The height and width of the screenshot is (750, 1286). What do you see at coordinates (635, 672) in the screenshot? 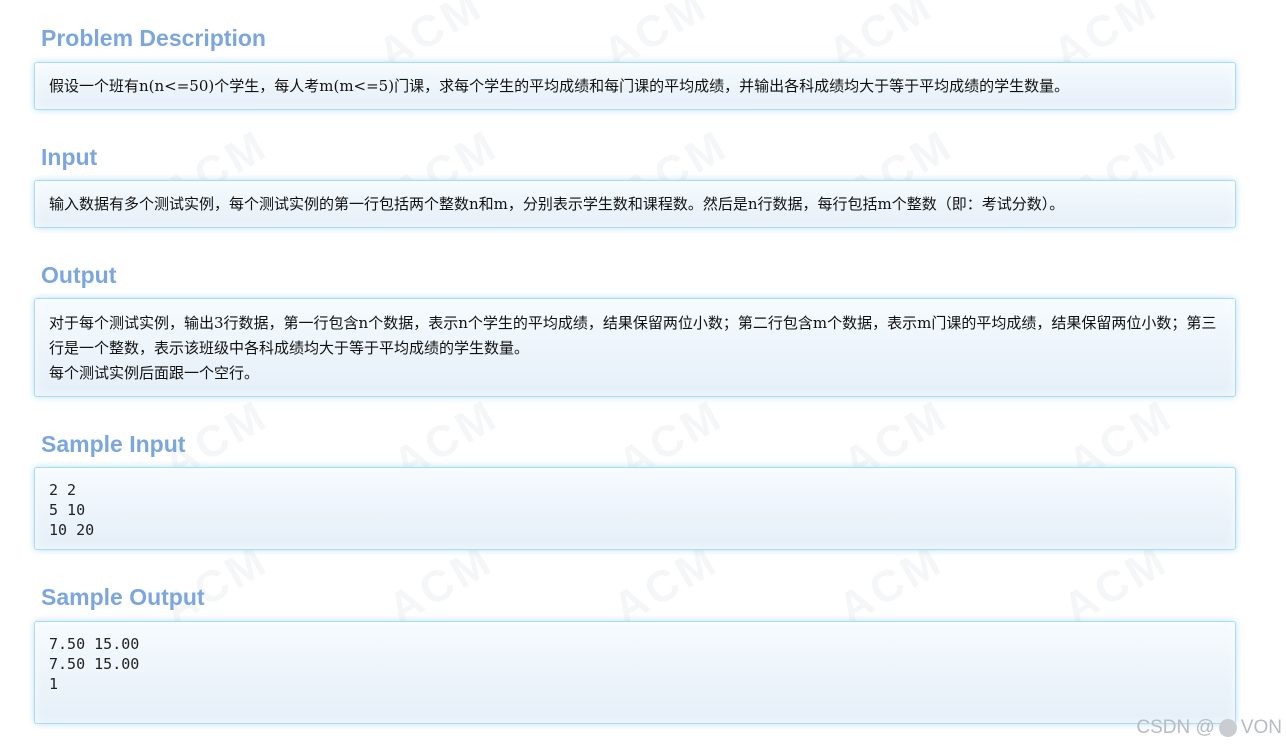
I see `sample-output-panel: 7.50 15.00 7.50 15.00 1` at bounding box center [635, 672].